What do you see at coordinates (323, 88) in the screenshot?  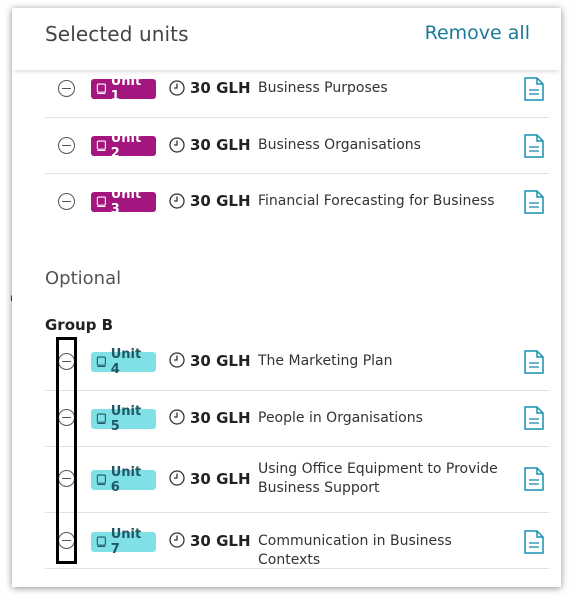 I see `unit-name: Business Purposes` at bounding box center [323, 88].